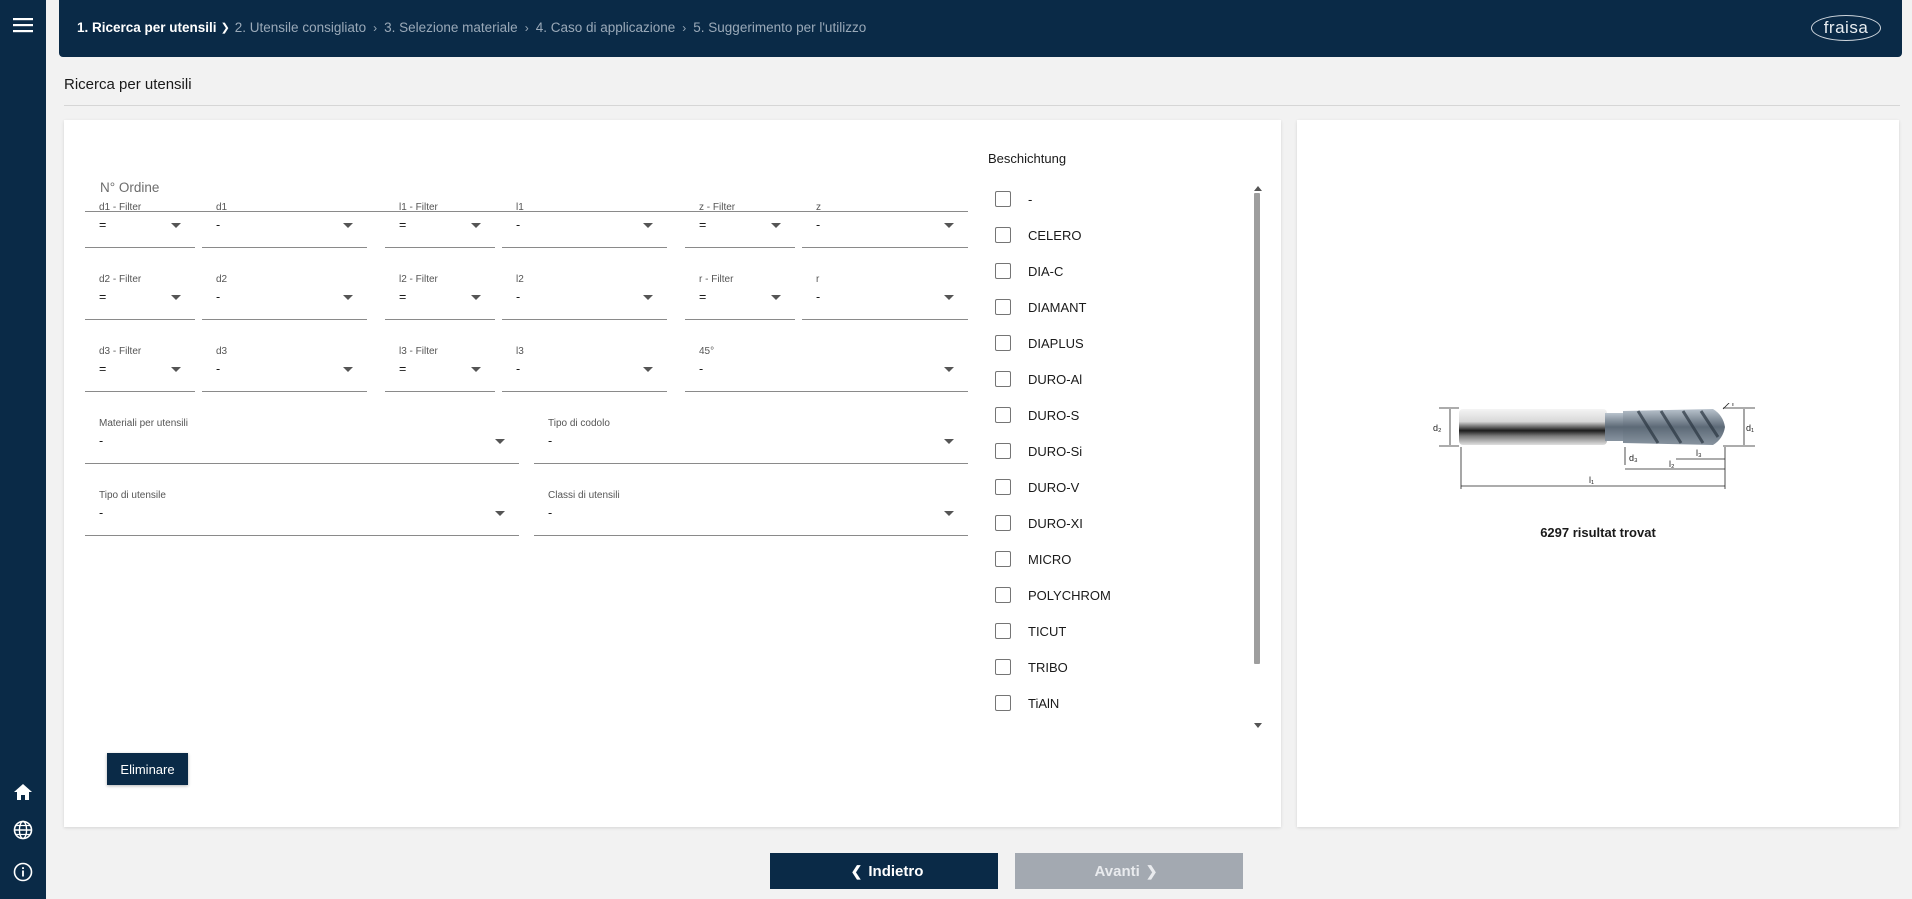 The height and width of the screenshot is (899, 1912). I want to click on results-count: 6297 risultat trovat, so click(1598, 532).